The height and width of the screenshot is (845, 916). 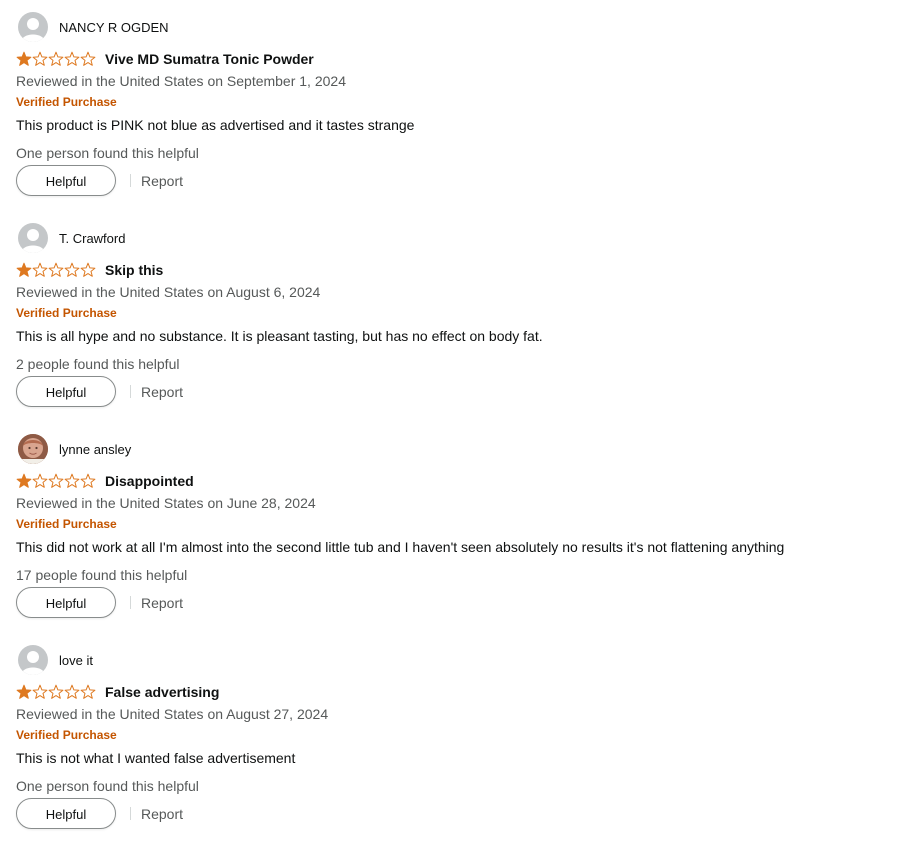 What do you see at coordinates (95, 449) in the screenshot?
I see `reviewer-name: lynne ansley` at bounding box center [95, 449].